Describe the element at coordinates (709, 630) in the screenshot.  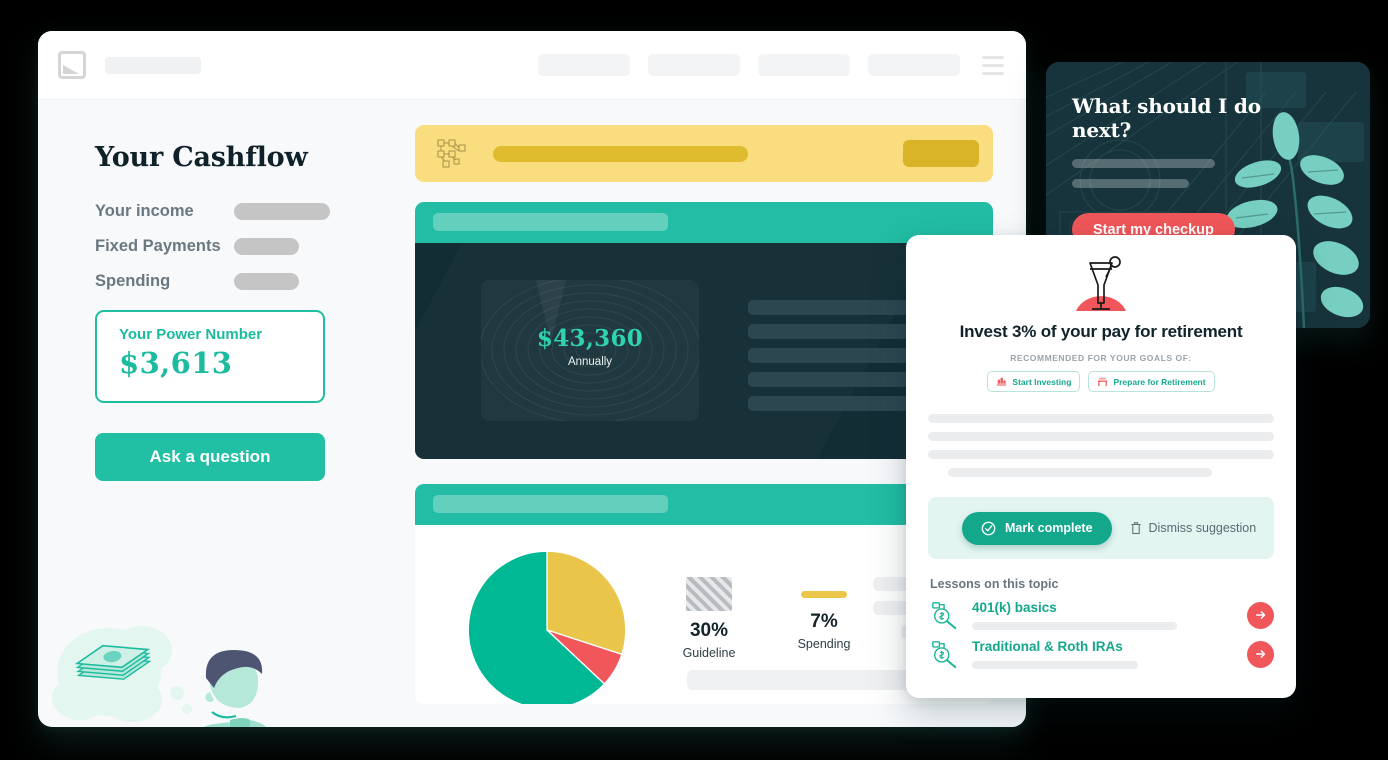
I see `legend-value: 30%` at that location.